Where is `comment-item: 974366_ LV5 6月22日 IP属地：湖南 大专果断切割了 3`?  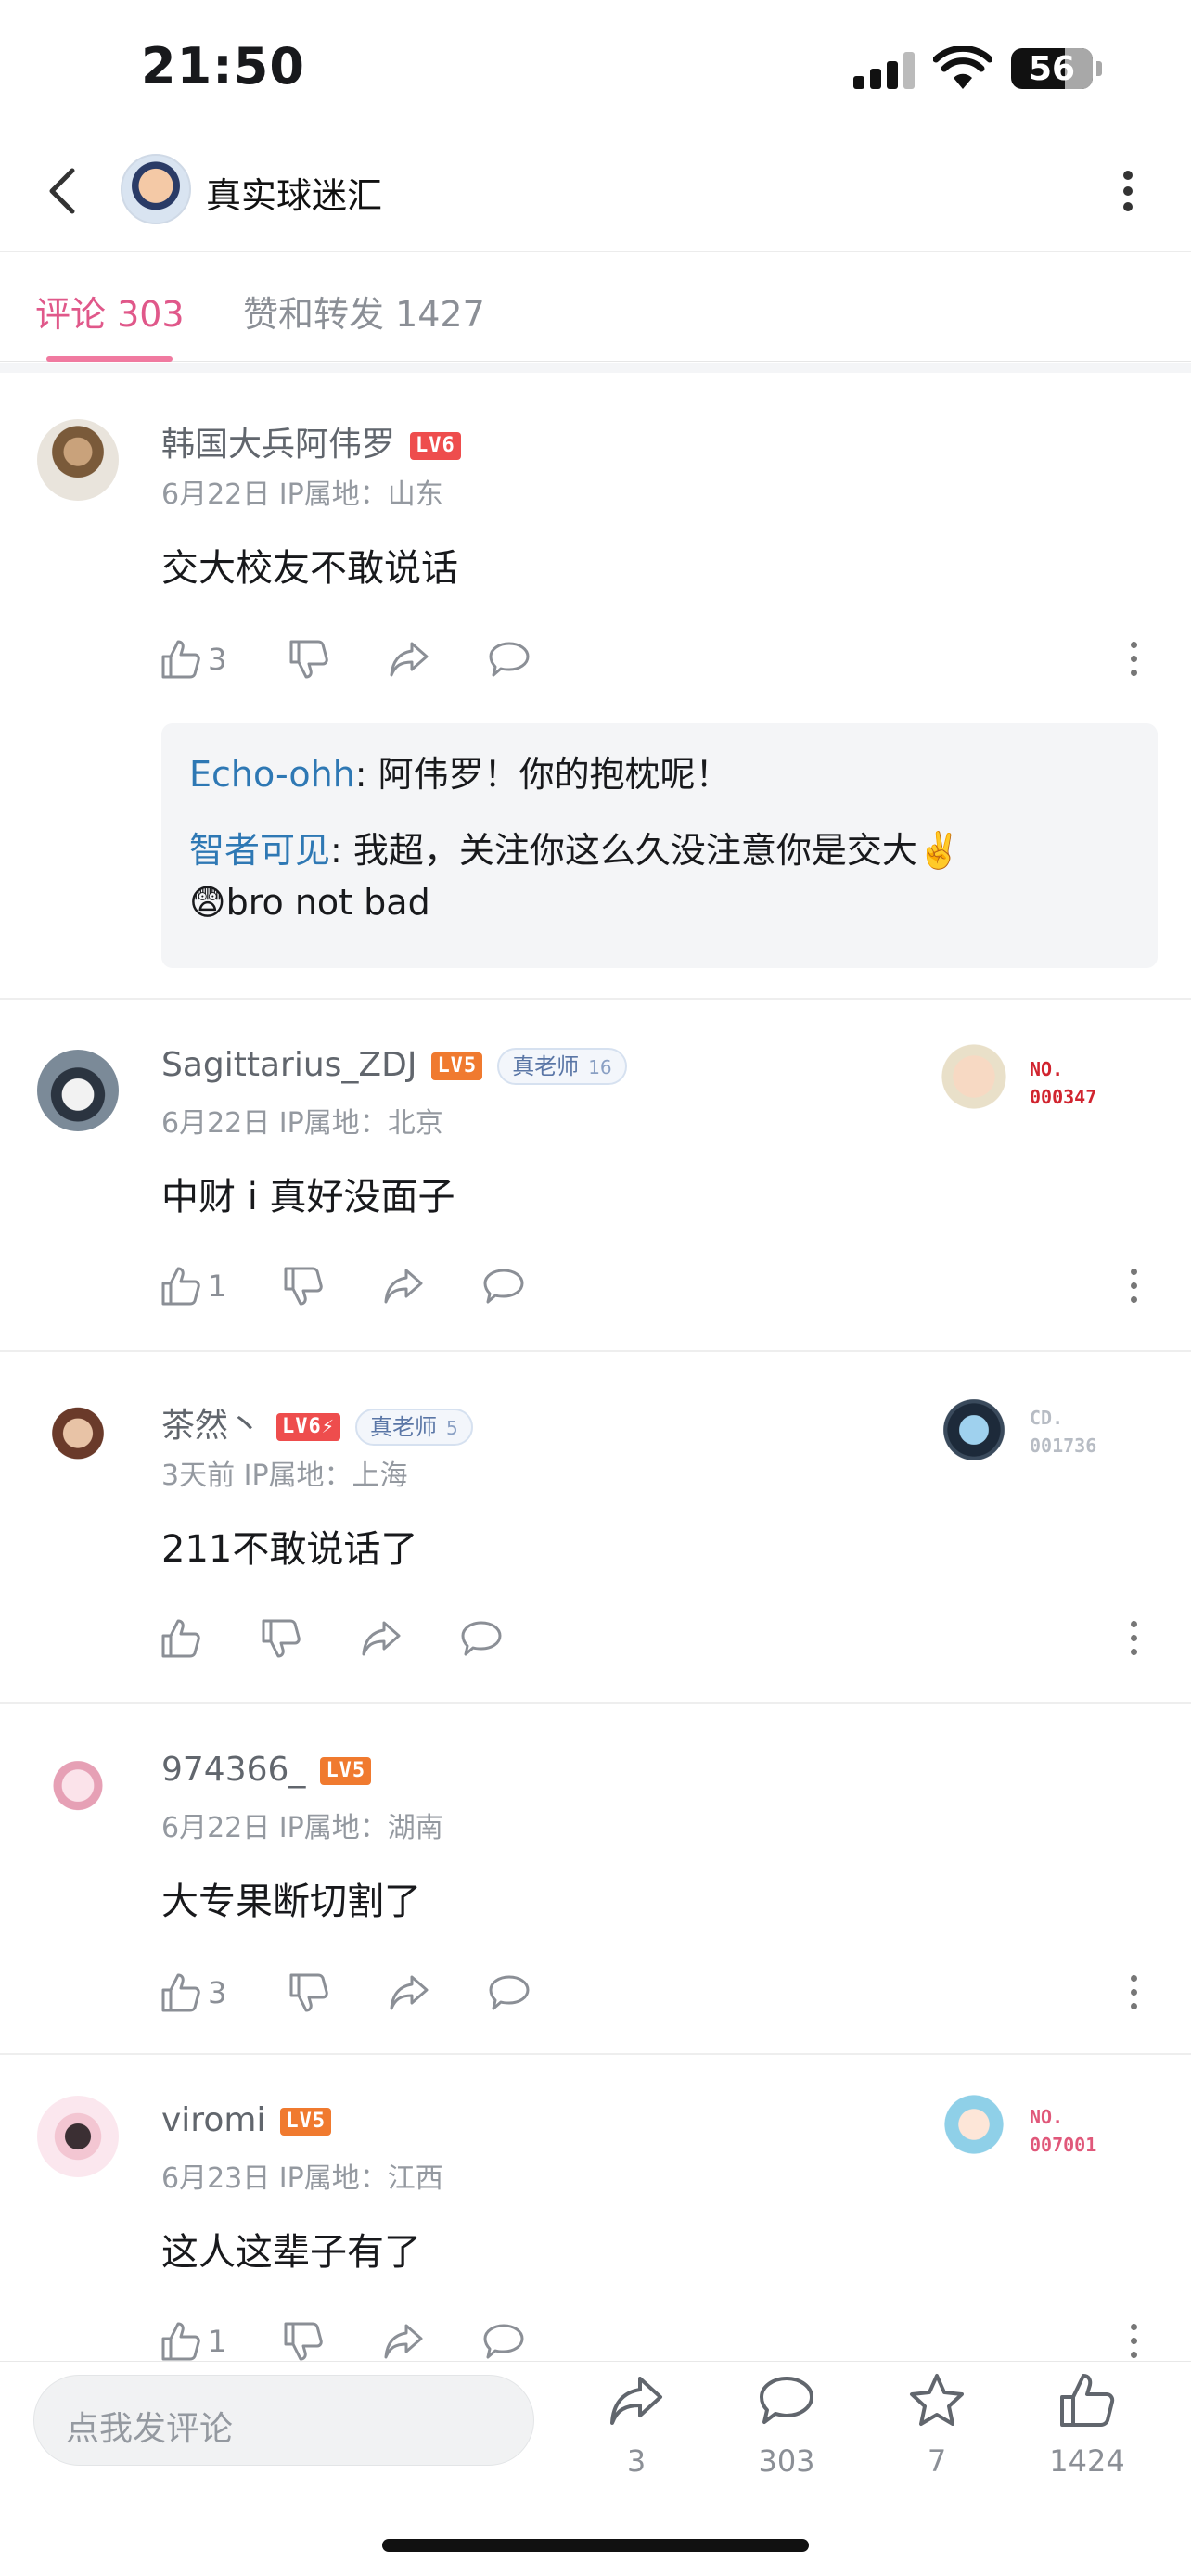
comment-item: 974366_ LV5 6月22日 IP属地：湖南 大专果断切割了 3 is located at coordinates (595, 1880).